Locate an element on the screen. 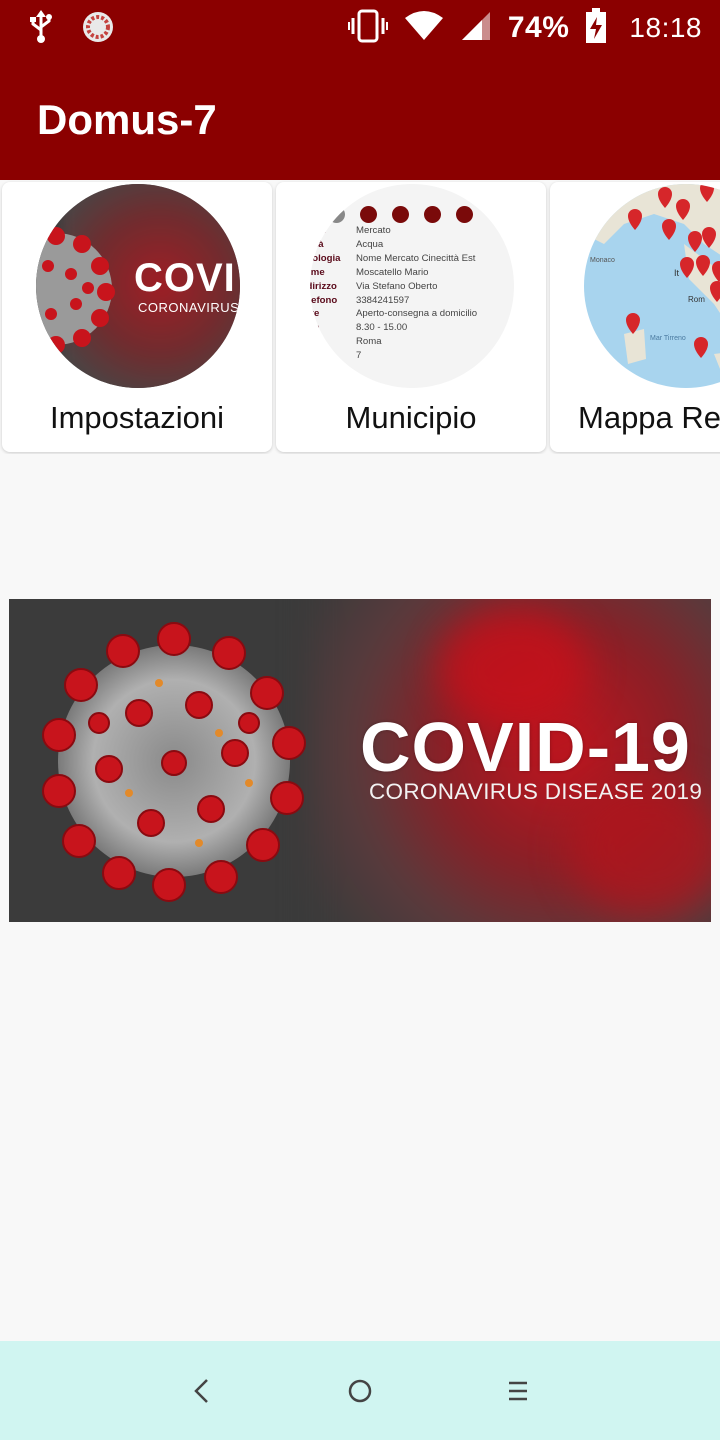 Image resolution: width=720 pixels, height=1440 pixels. location-pin-icon is located at coordinates (432, 214).